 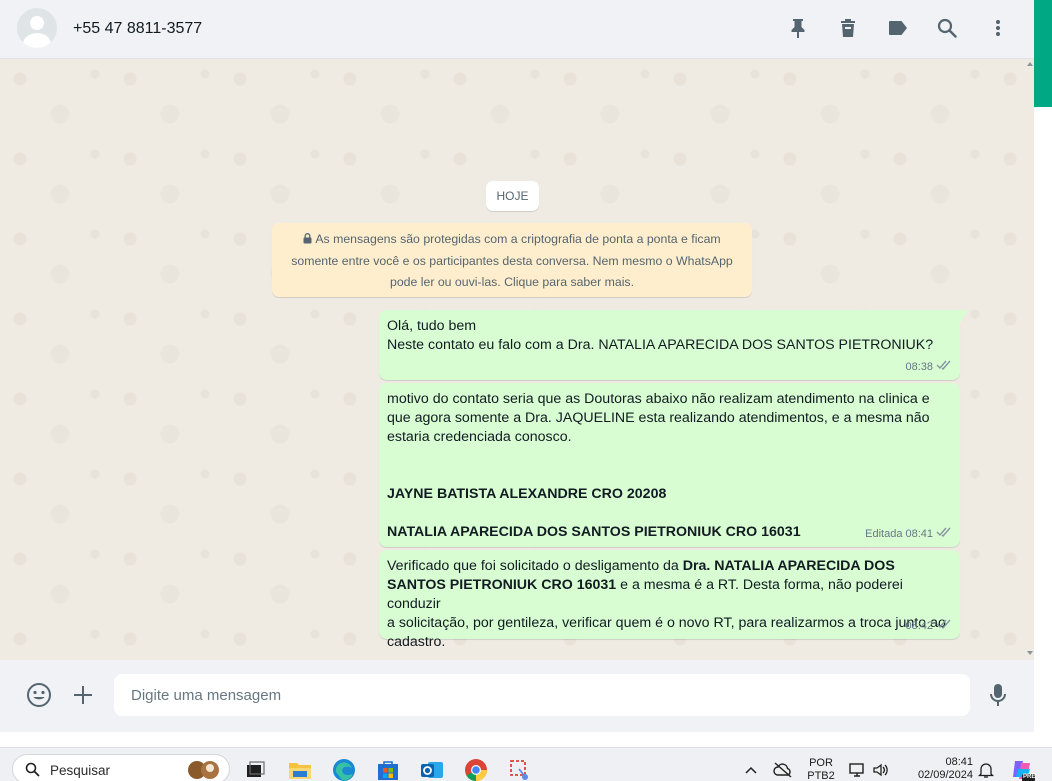 I want to click on message-time: 08:38, so click(x=919, y=367).